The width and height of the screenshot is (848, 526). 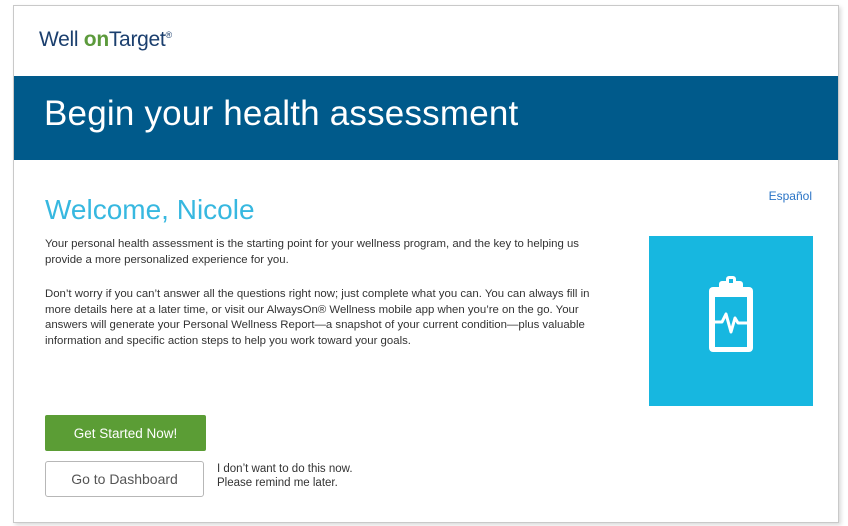 What do you see at coordinates (125, 433) in the screenshot?
I see `get-started-button: Get Started Now!` at bounding box center [125, 433].